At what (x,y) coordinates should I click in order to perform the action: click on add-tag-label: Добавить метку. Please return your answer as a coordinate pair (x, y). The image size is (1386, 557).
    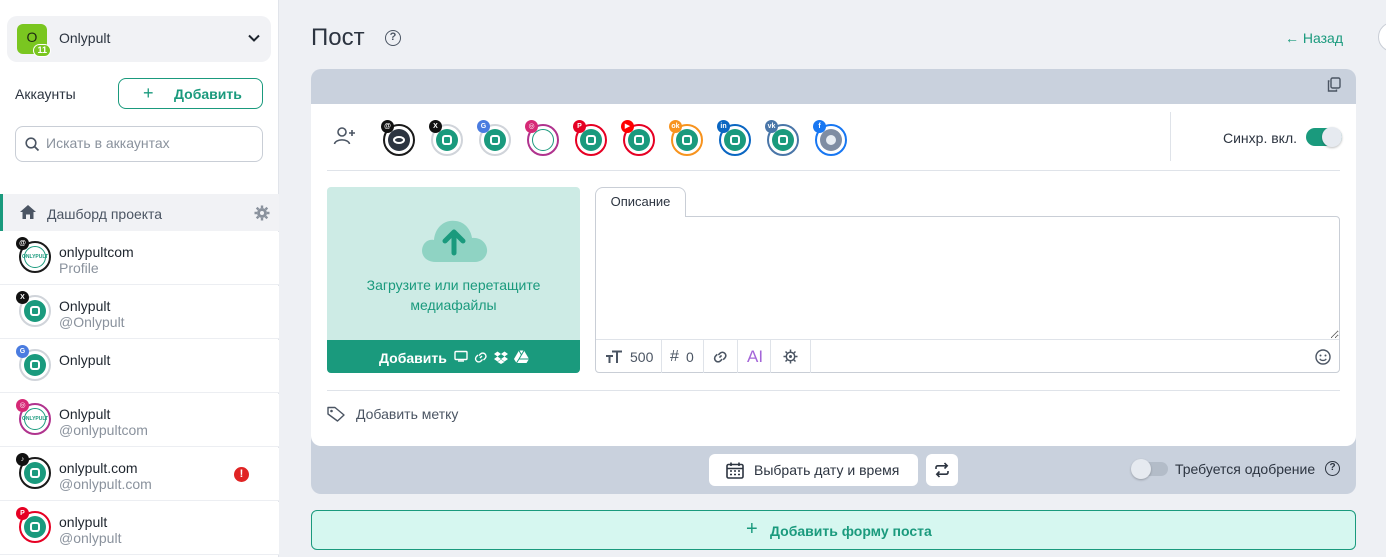
    Looking at the image, I should click on (407, 414).